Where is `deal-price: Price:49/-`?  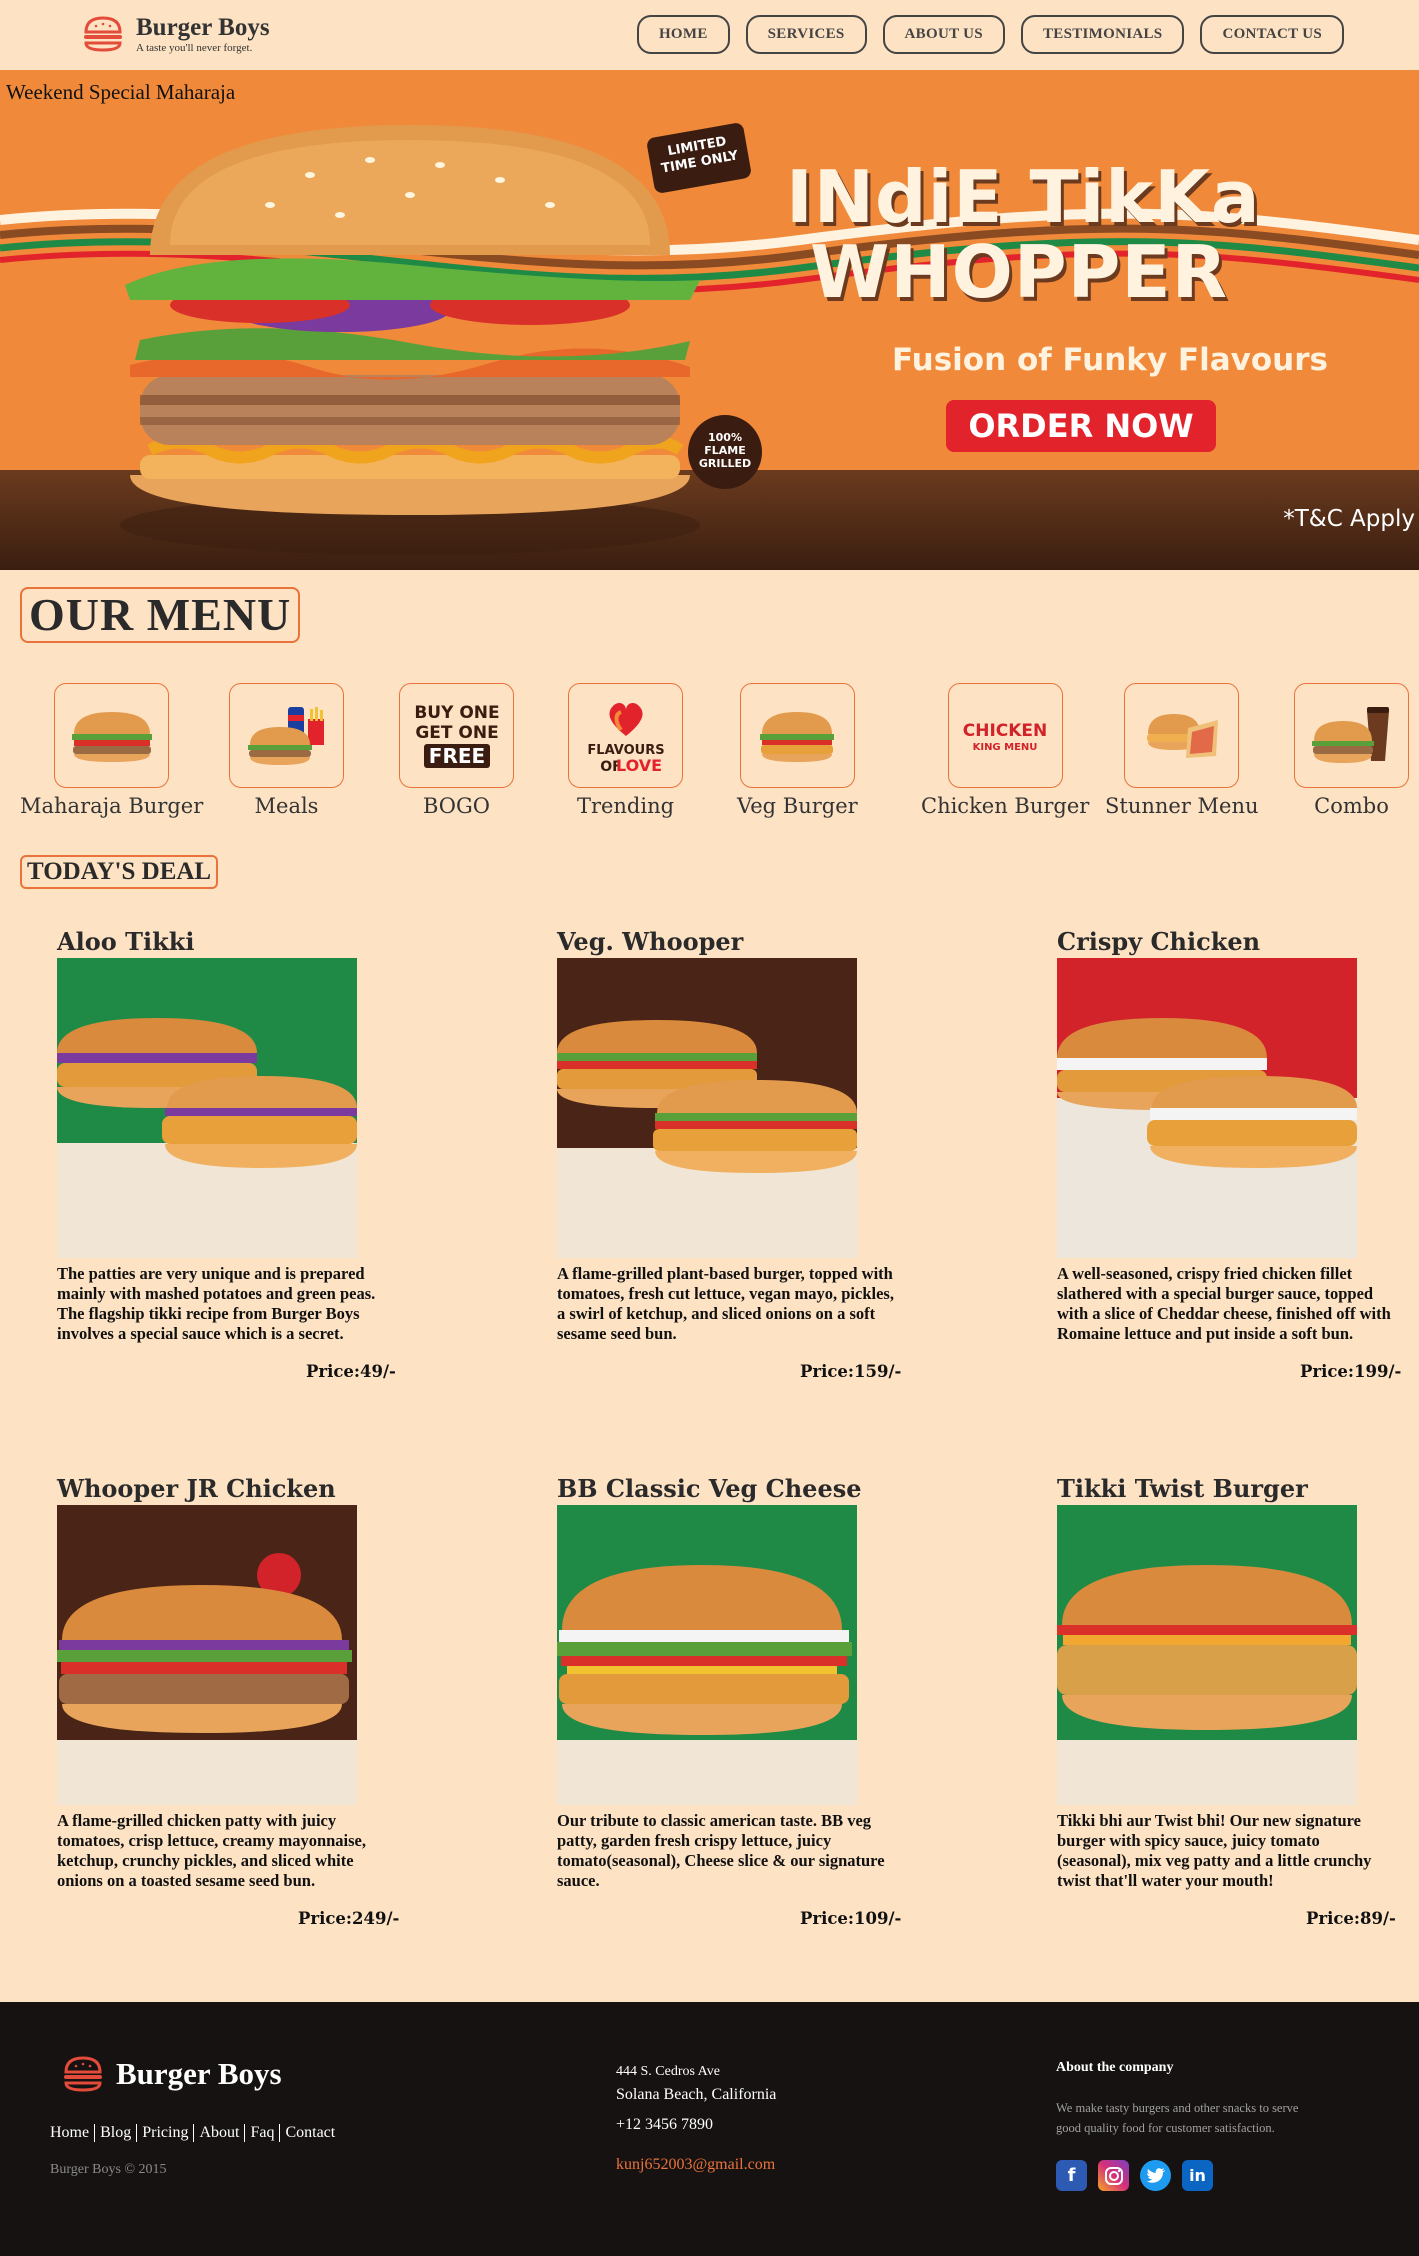
deal-price: Price:49/- is located at coordinates (351, 1371).